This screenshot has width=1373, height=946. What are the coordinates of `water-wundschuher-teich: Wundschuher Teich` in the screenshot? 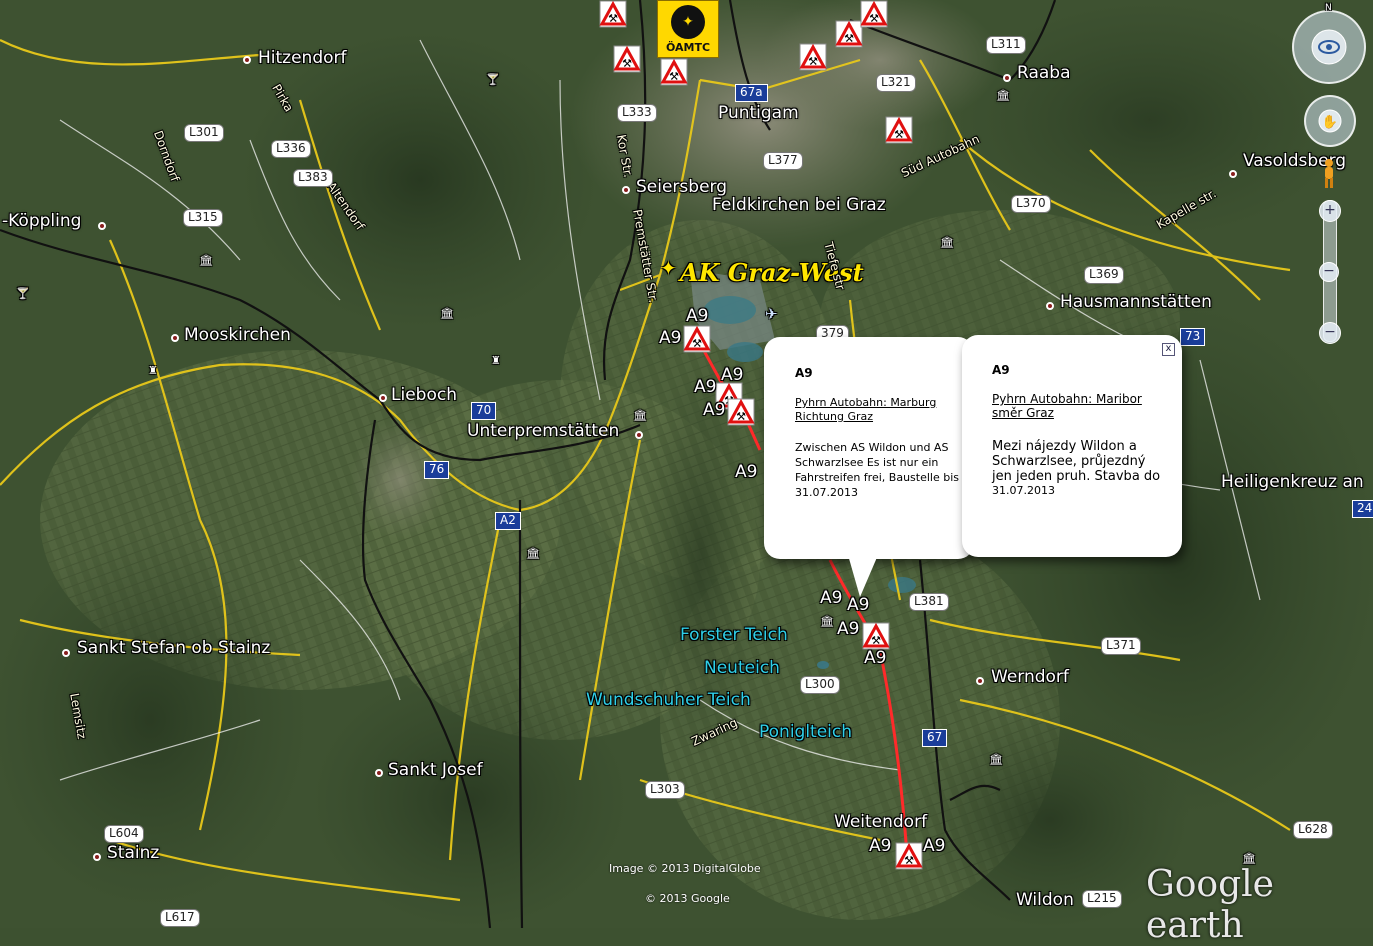 It's located at (668, 700).